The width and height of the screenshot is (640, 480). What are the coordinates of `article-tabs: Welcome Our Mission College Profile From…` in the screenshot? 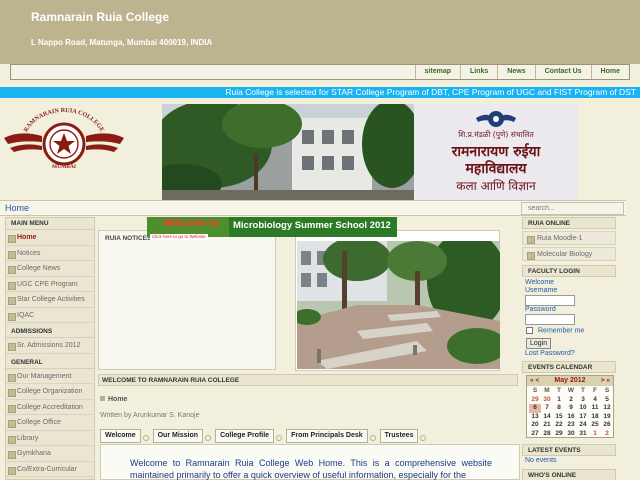 It's located at (265, 436).